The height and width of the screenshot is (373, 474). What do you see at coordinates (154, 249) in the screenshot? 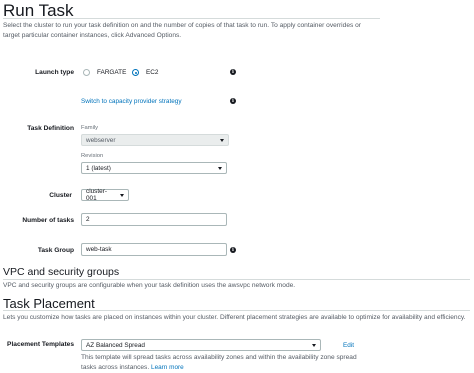
I see `task-group-input: web-task` at bounding box center [154, 249].